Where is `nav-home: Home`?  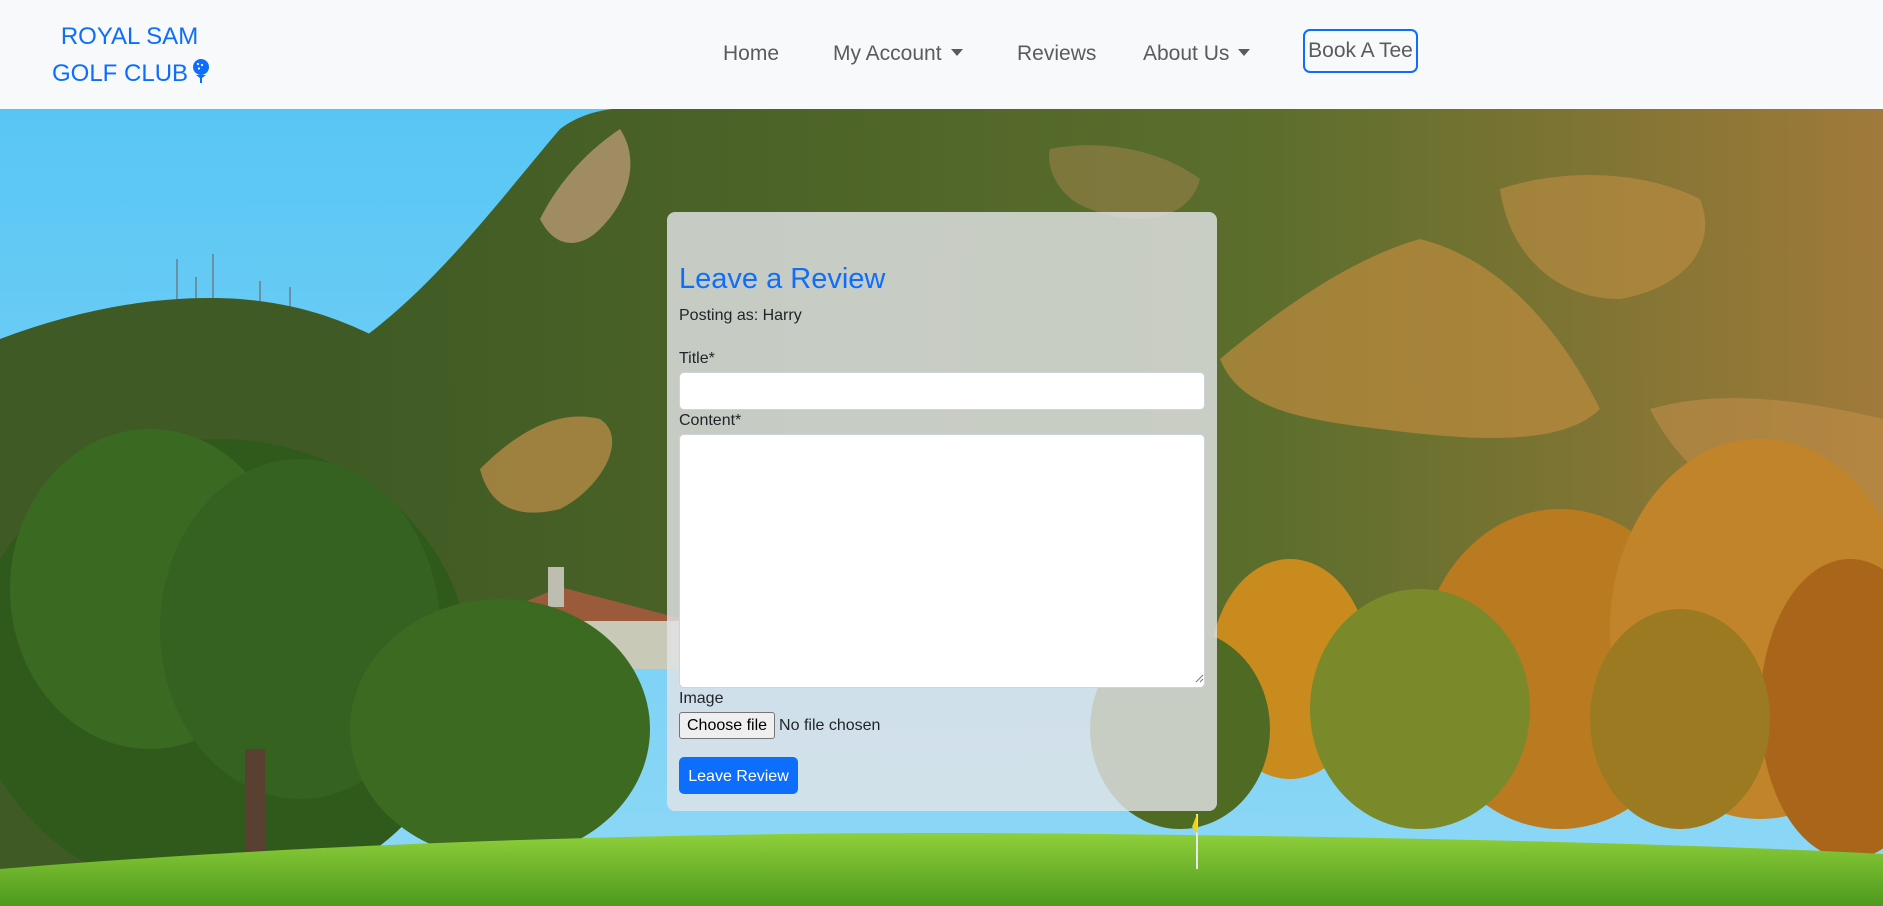 nav-home: Home is located at coordinates (751, 54).